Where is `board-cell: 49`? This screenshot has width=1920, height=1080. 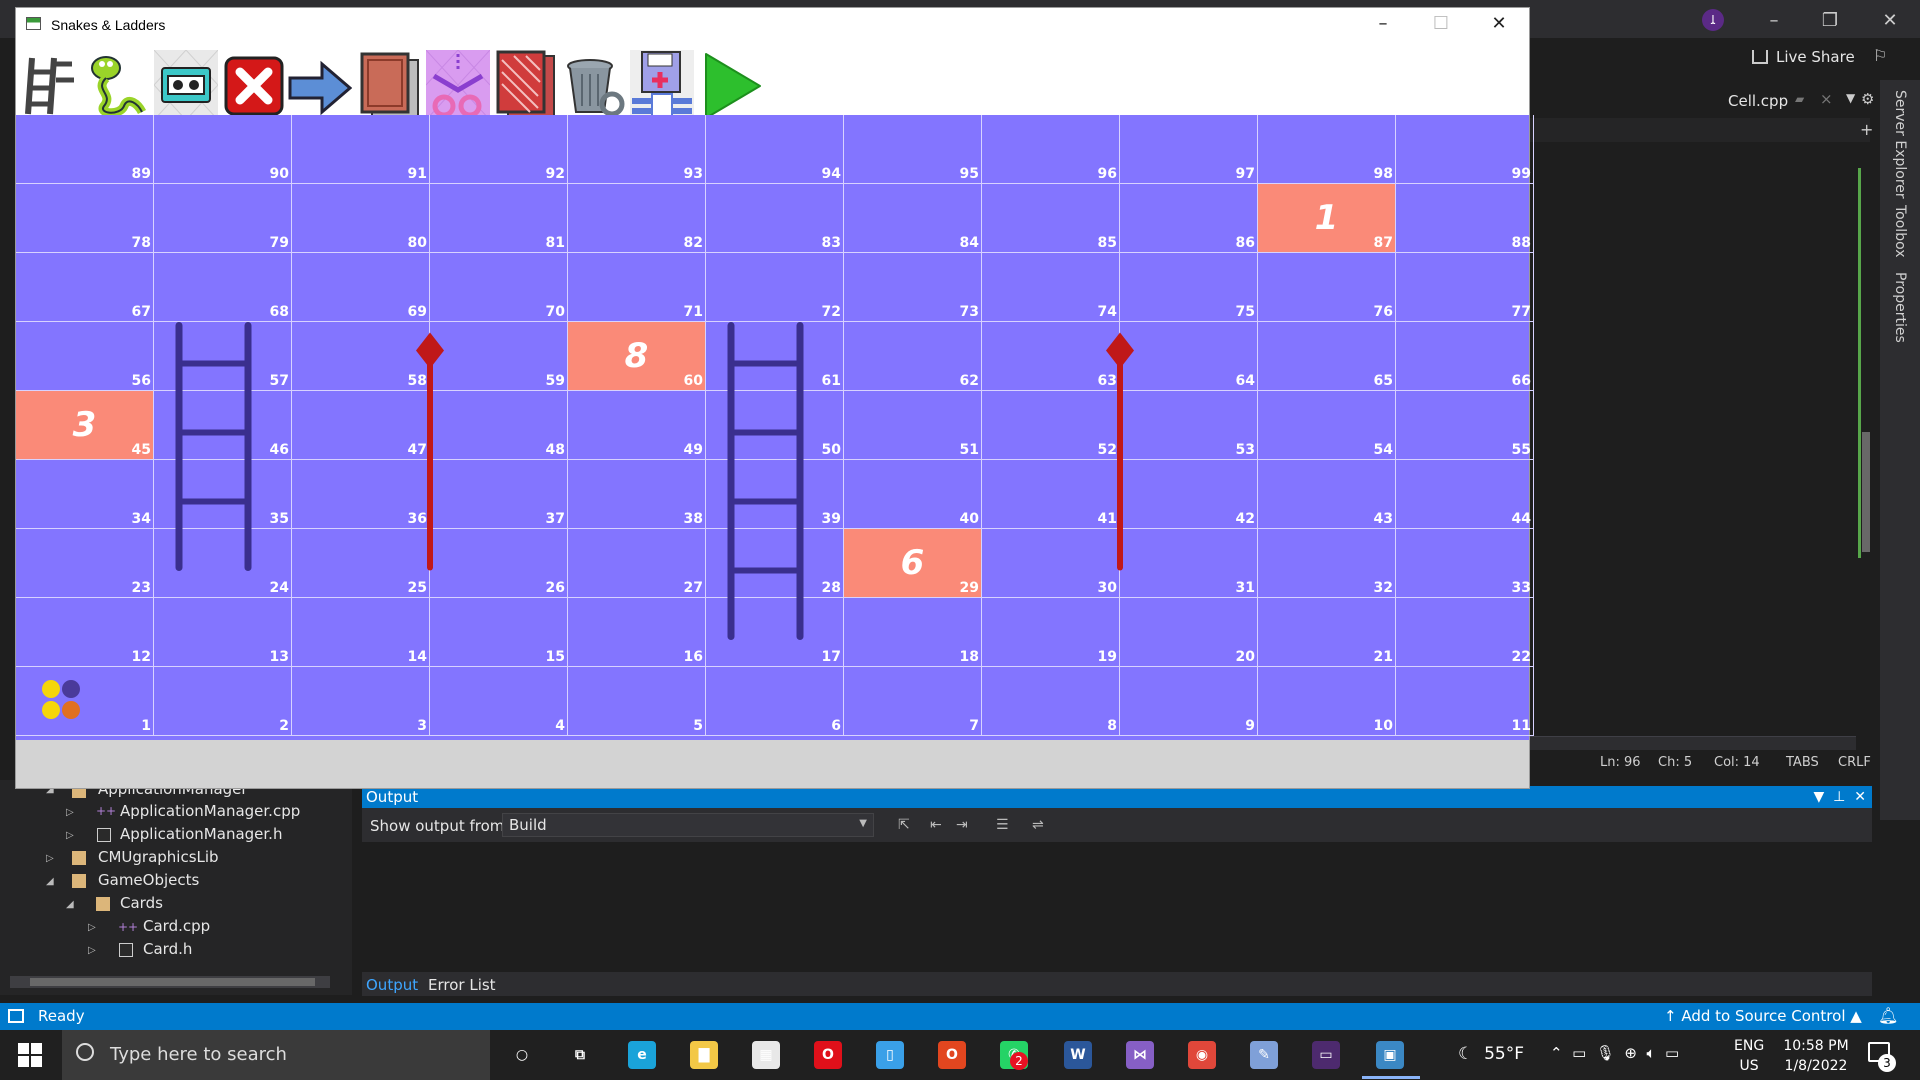 board-cell: 49 is located at coordinates (637, 425).